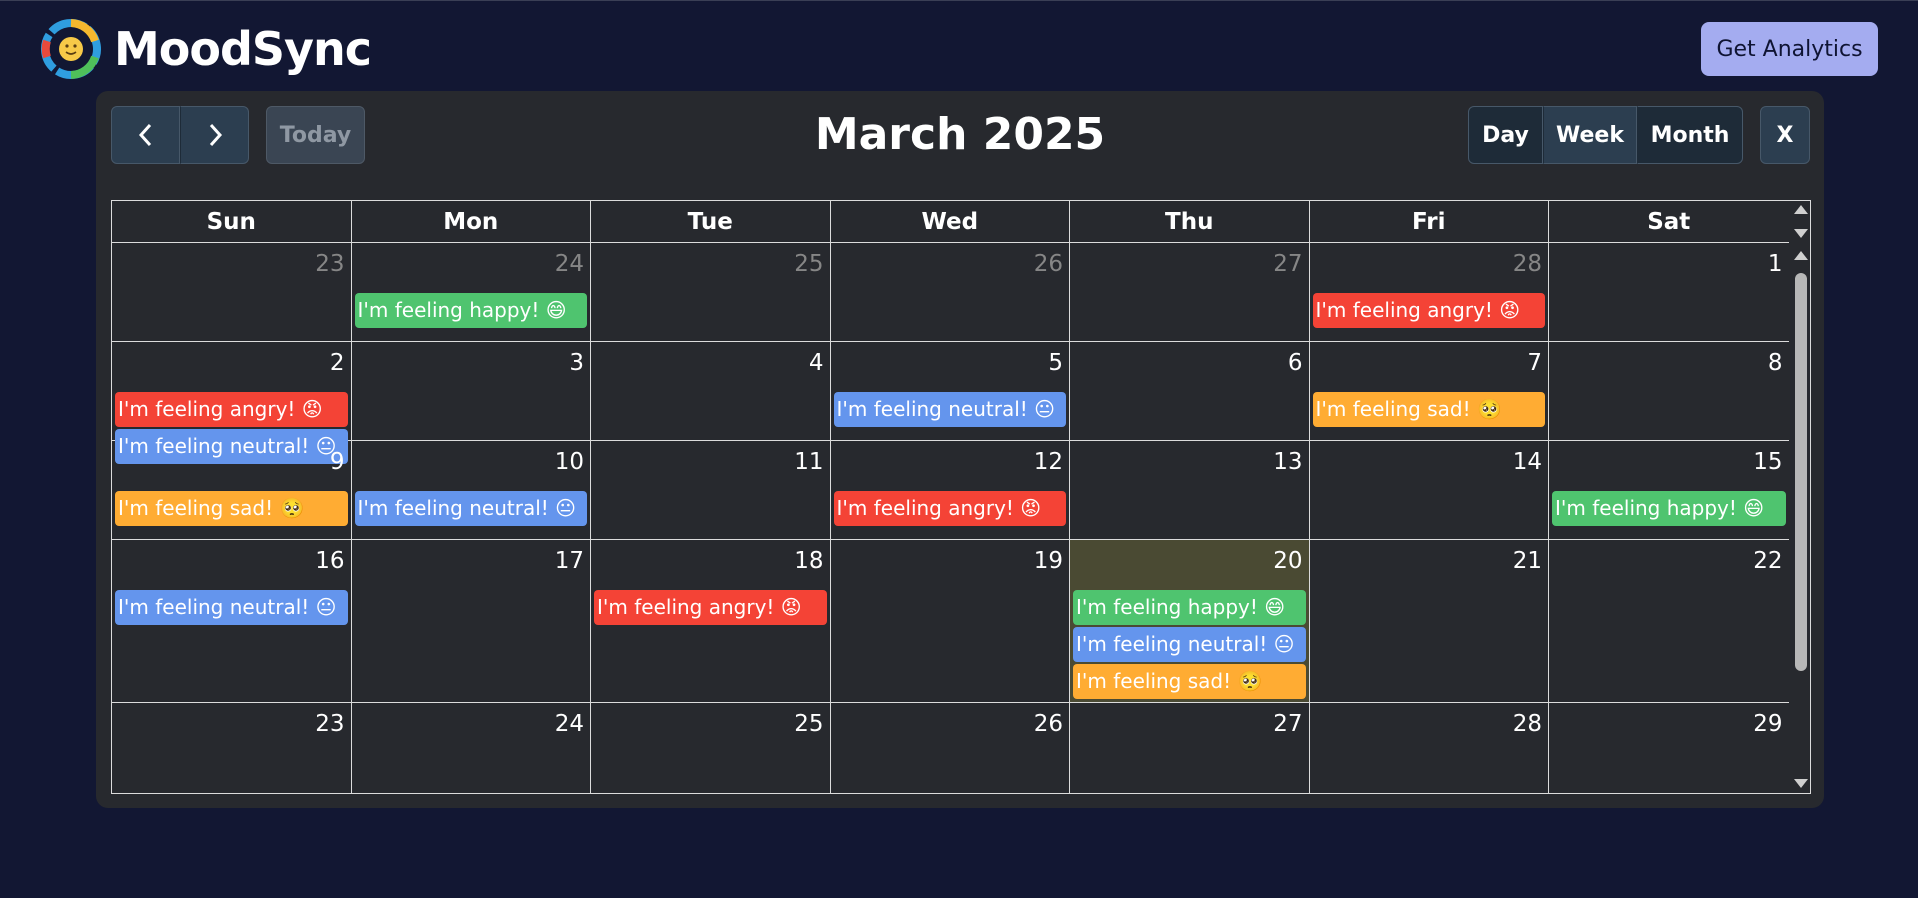 Image resolution: width=1918 pixels, height=898 pixels. Describe the element at coordinates (1775, 264) in the screenshot. I see `day-number: 1` at that location.